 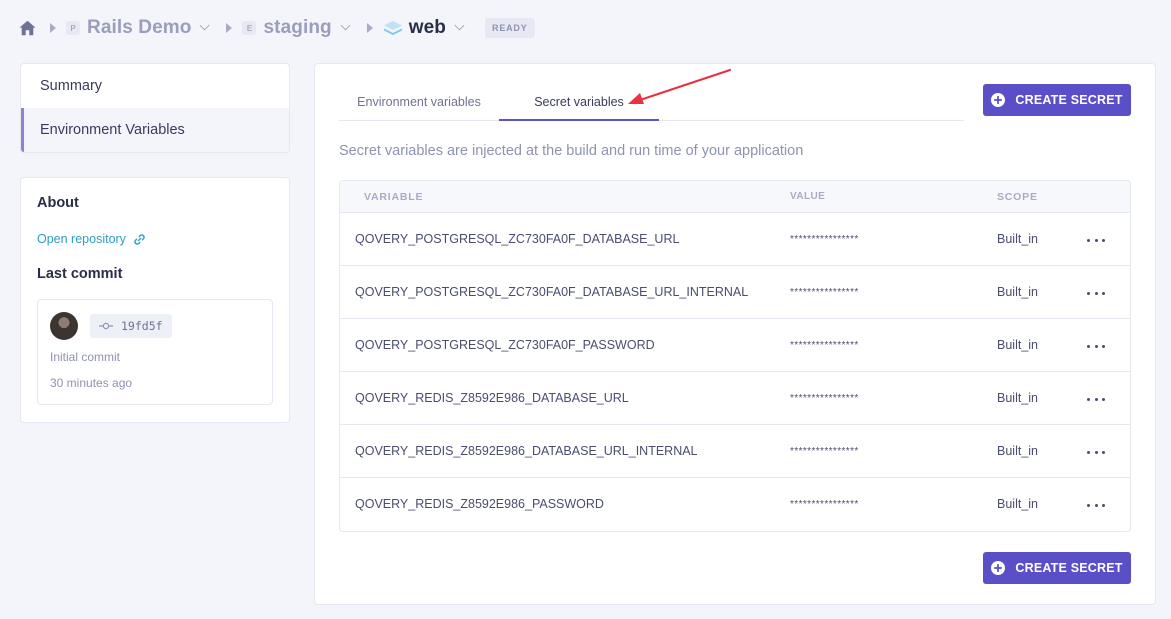 What do you see at coordinates (85, 357) in the screenshot?
I see `commit-message: Initial commit` at bounding box center [85, 357].